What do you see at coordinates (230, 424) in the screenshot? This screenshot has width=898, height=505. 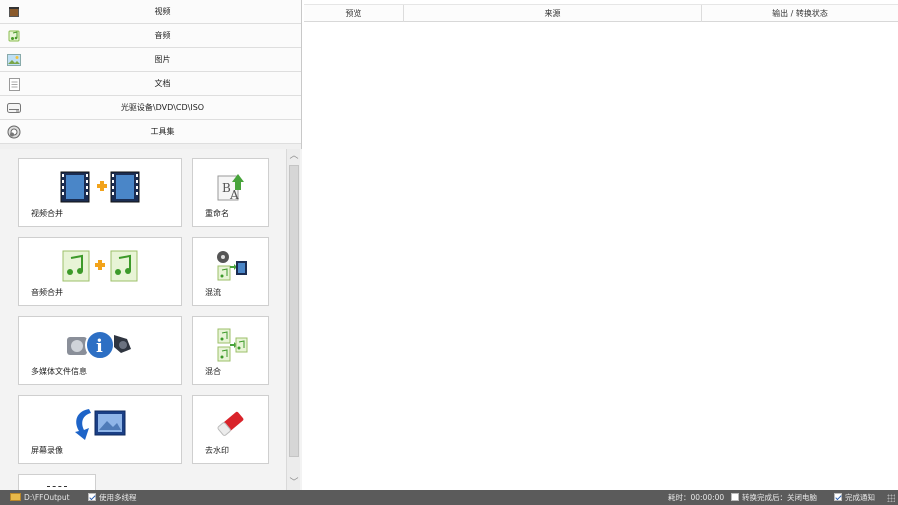 I see `remove-watermark-icon` at bounding box center [230, 424].